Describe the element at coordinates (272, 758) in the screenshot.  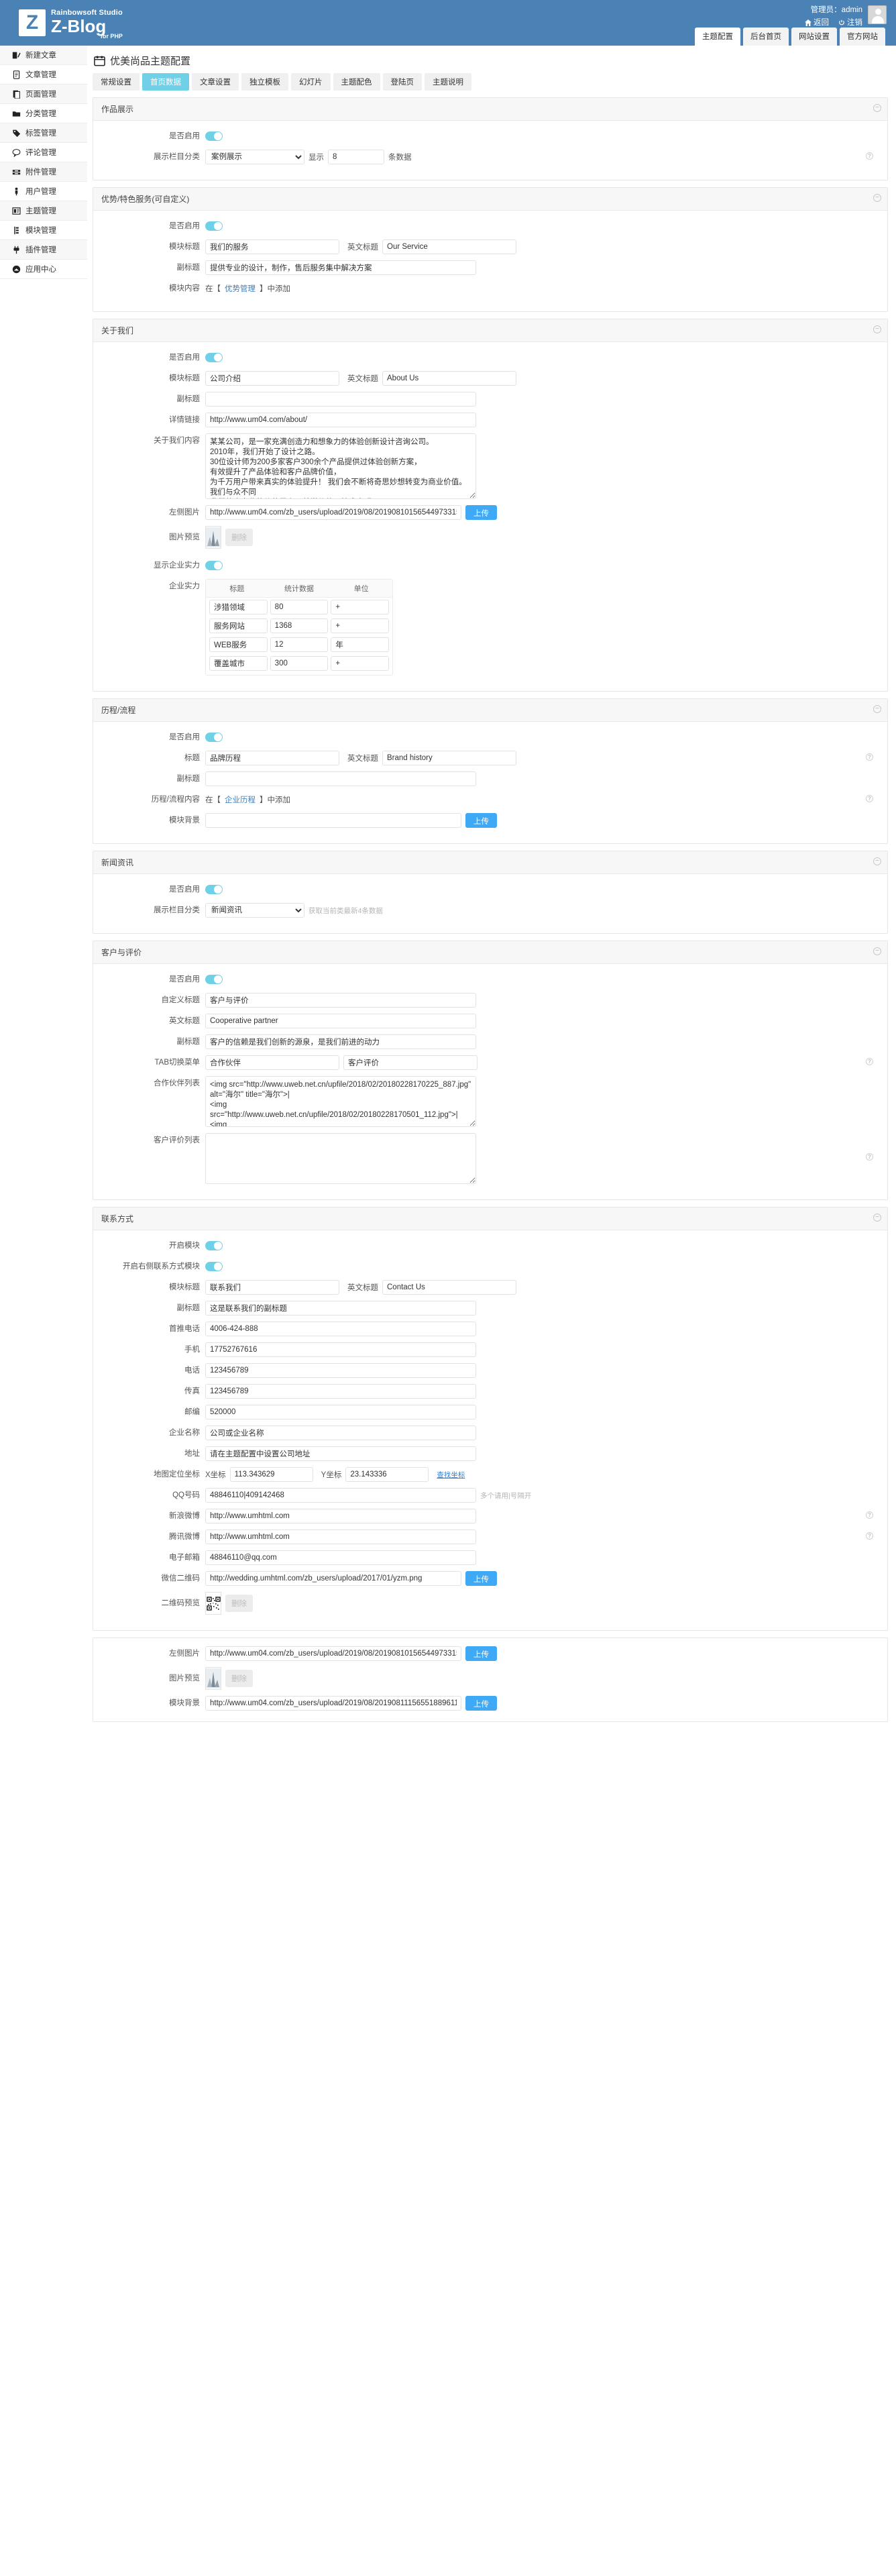
I see `history-title-input` at that location.